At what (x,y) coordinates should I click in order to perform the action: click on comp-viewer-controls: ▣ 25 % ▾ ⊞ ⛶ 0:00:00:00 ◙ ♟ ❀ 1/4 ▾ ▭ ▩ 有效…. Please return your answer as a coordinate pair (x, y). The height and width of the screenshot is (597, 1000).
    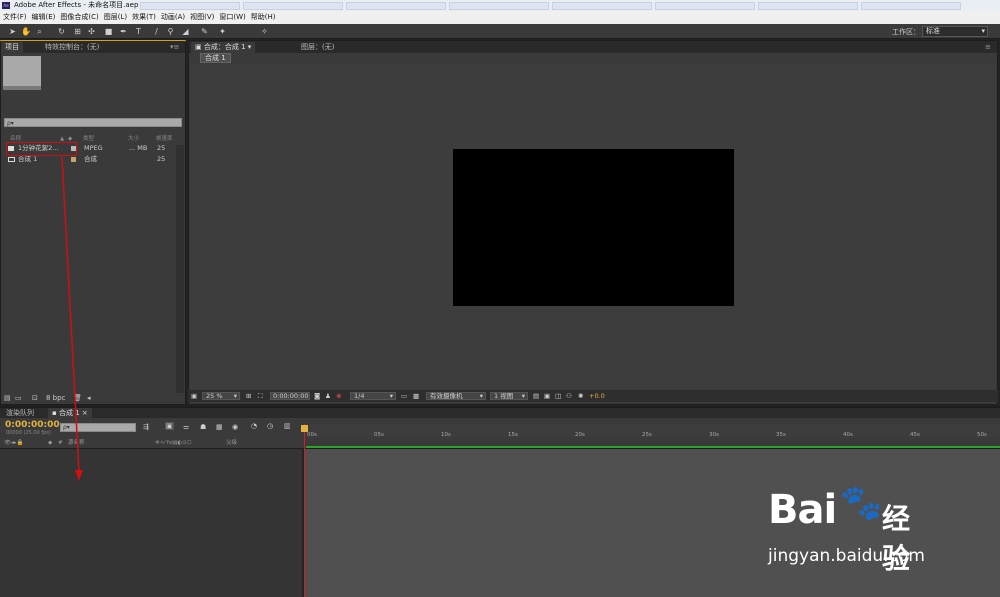
    Looking at the image, I should click on (593, 396).